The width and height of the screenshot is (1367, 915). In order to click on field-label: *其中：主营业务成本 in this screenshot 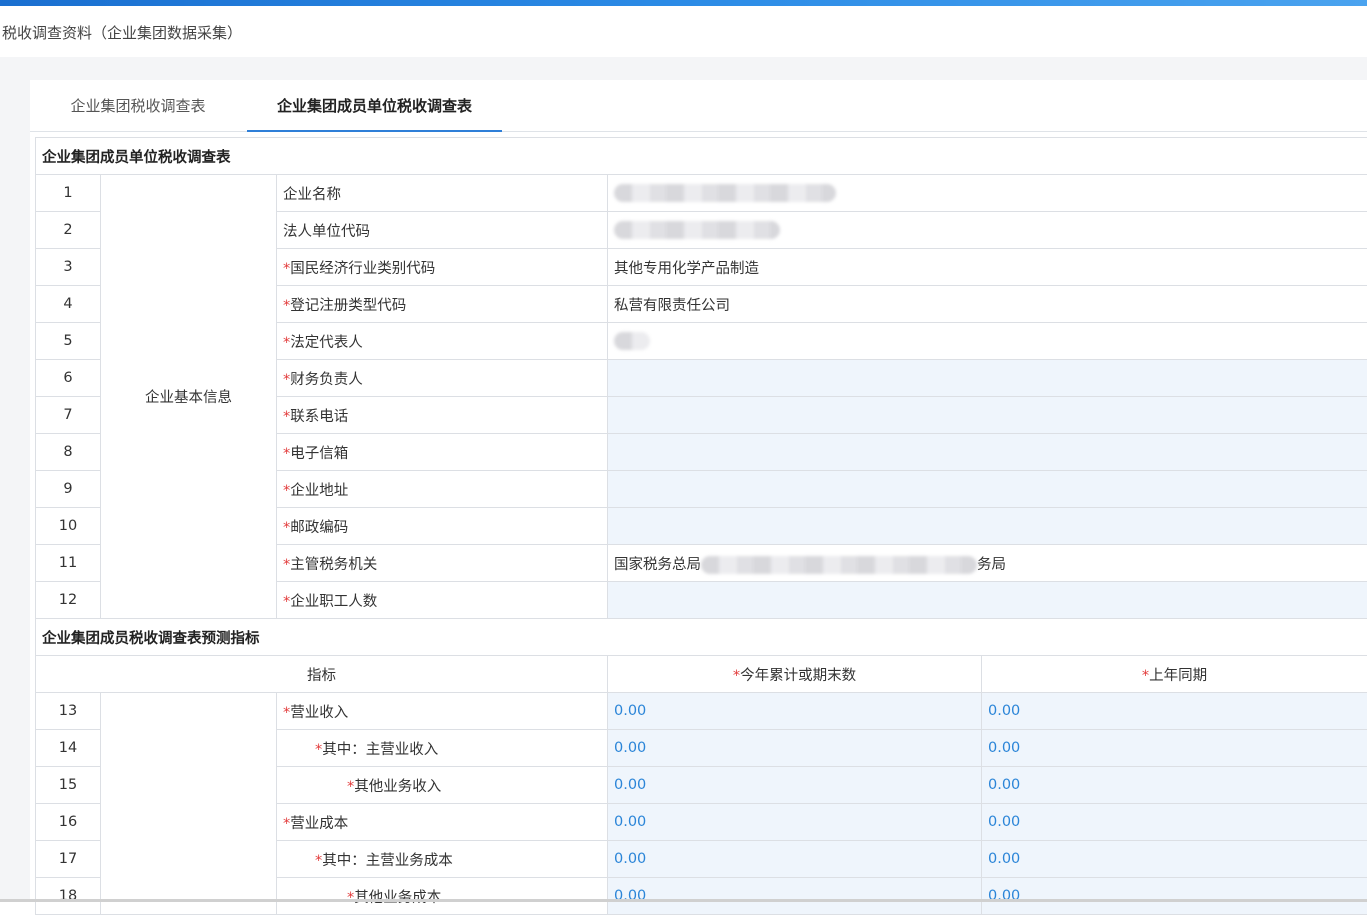, I will do `click(442, 859)`.